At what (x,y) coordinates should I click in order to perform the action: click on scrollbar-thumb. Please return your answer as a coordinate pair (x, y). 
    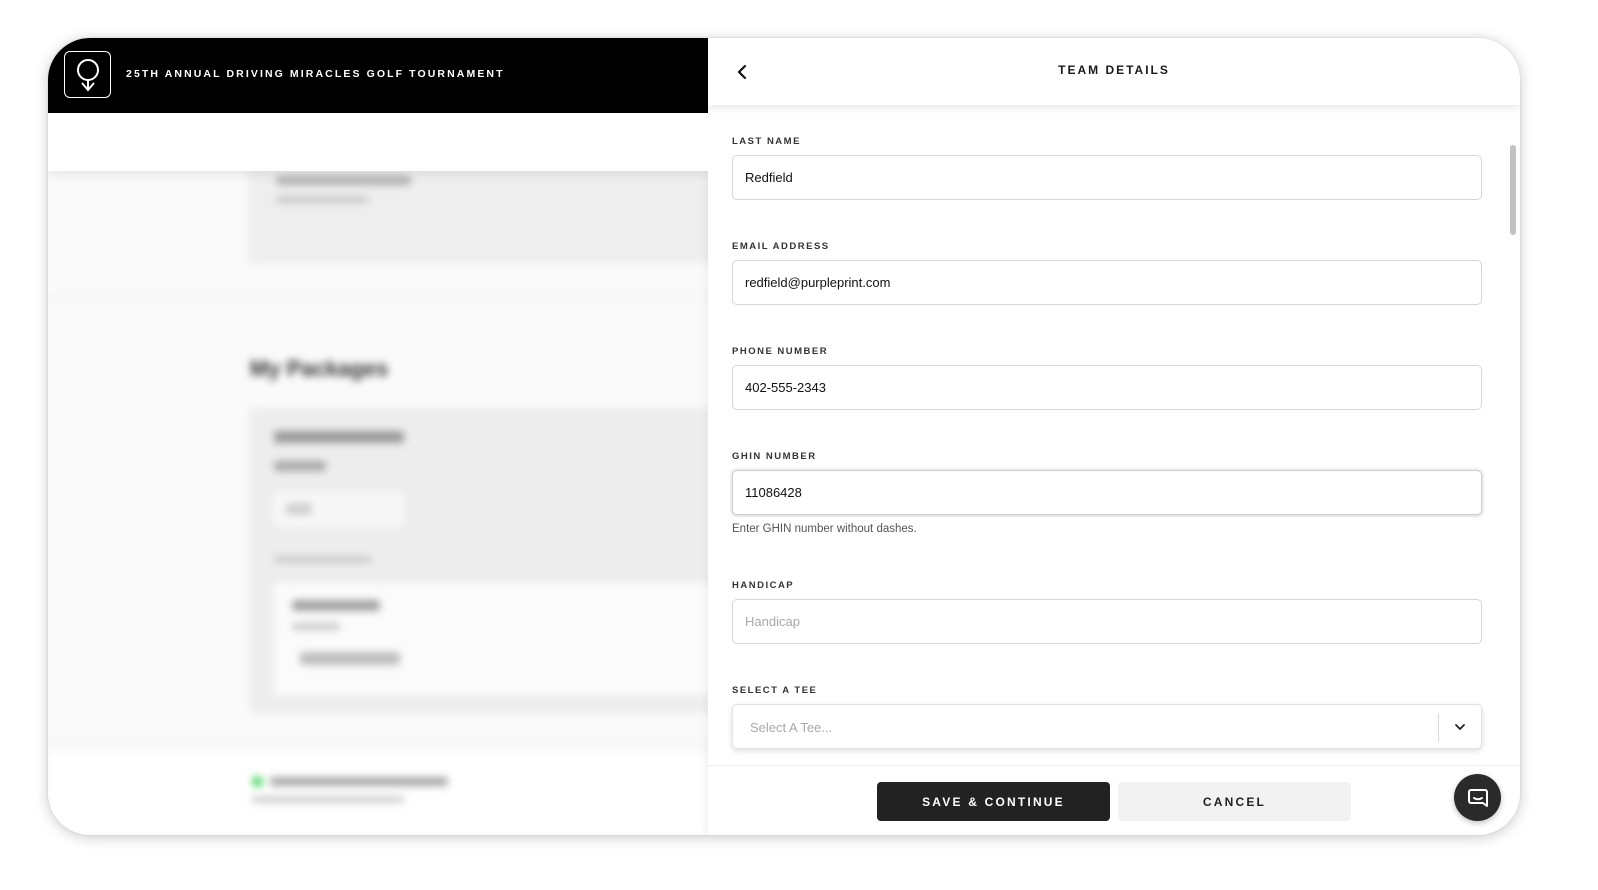
    Looking at the image, I should click on (1513, 190).